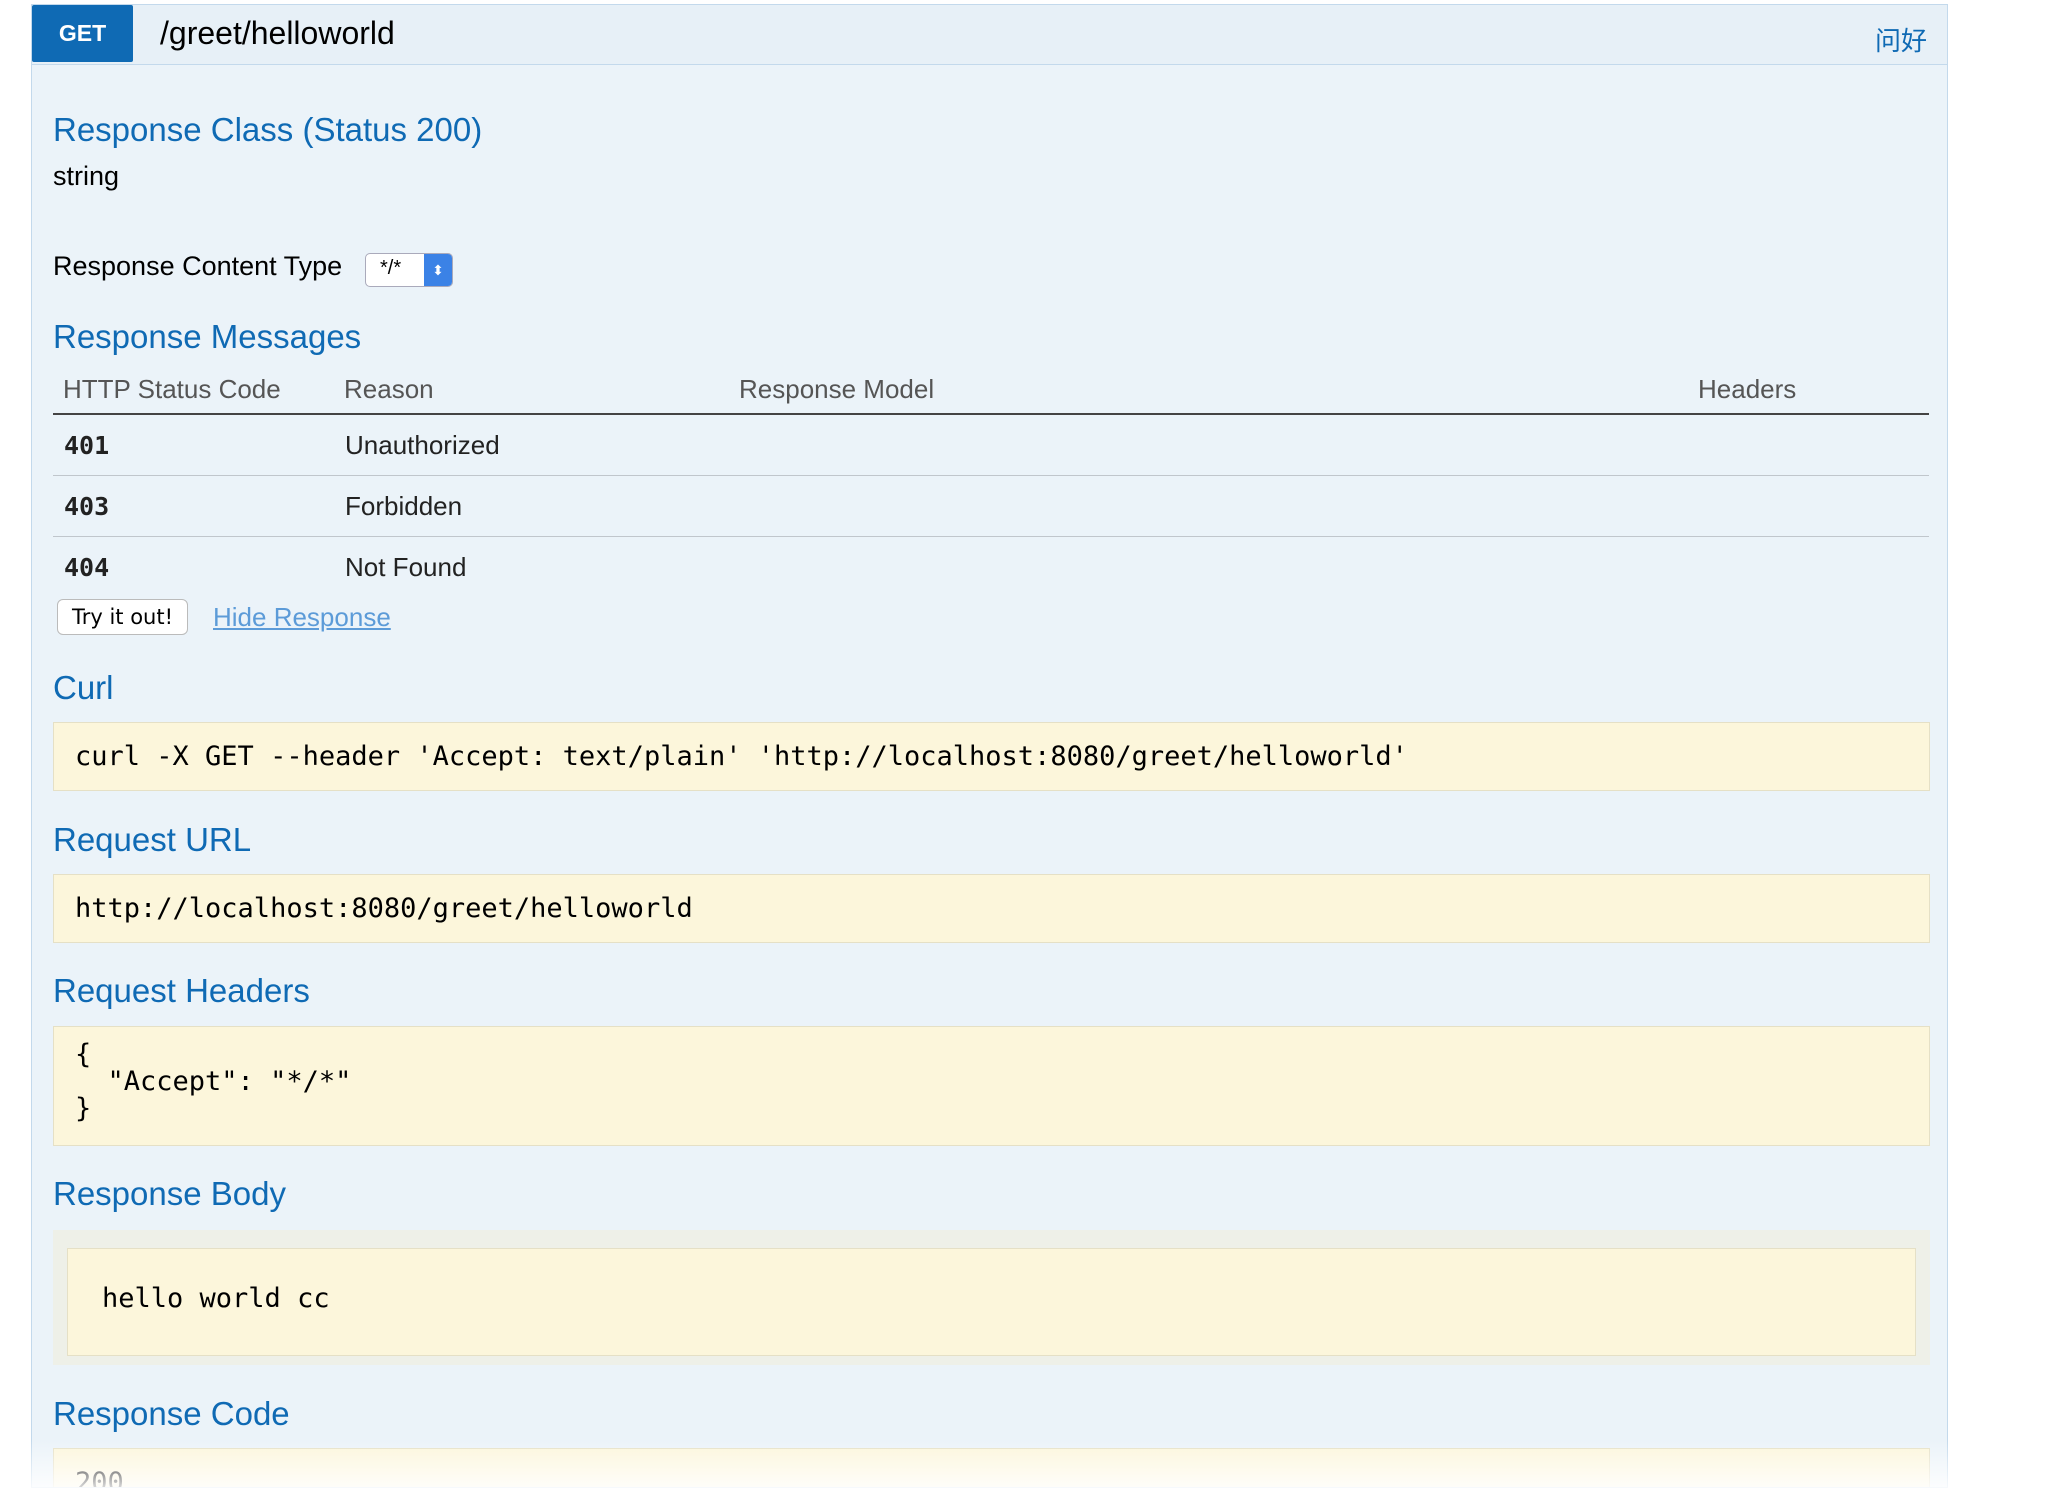 This screenshot has height=1488, width=2062. I want to click on response-class-type: string, so click(86, 176).